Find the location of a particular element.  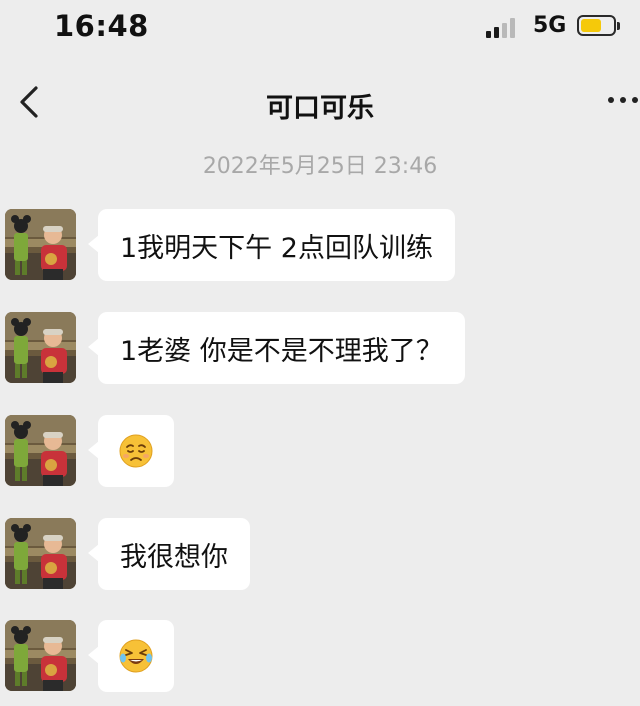

message-timestamp: 2022年5月25日 23:46 is located at coordinates (320, 166).